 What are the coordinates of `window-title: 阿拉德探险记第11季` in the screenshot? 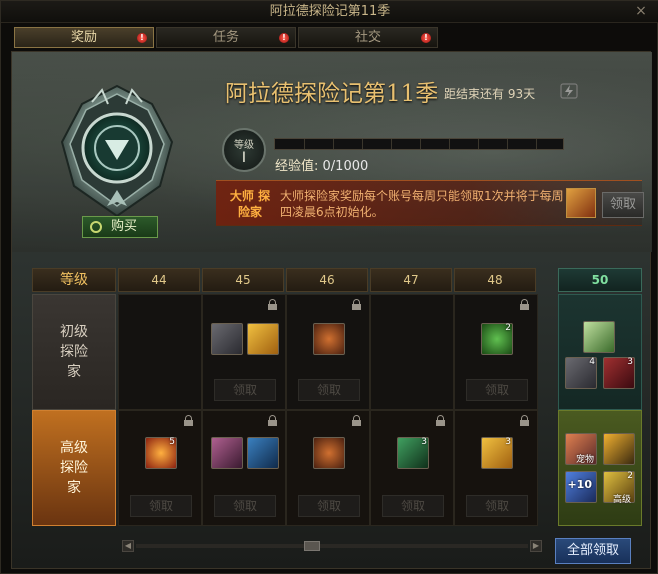 It's located at (329, 12).